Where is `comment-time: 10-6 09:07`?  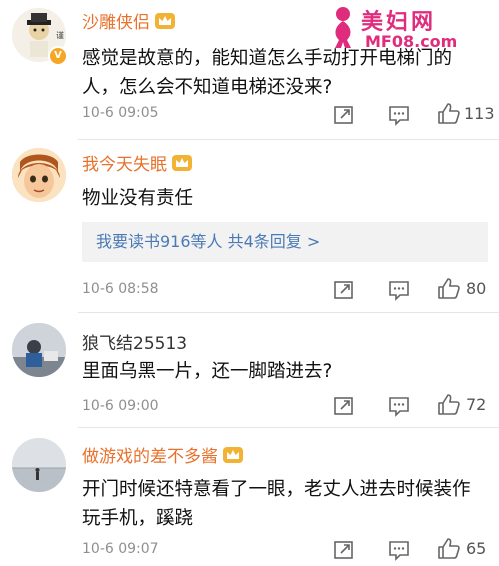 comment-time: 10-6 09:07 is located at coordinates (120, 549).